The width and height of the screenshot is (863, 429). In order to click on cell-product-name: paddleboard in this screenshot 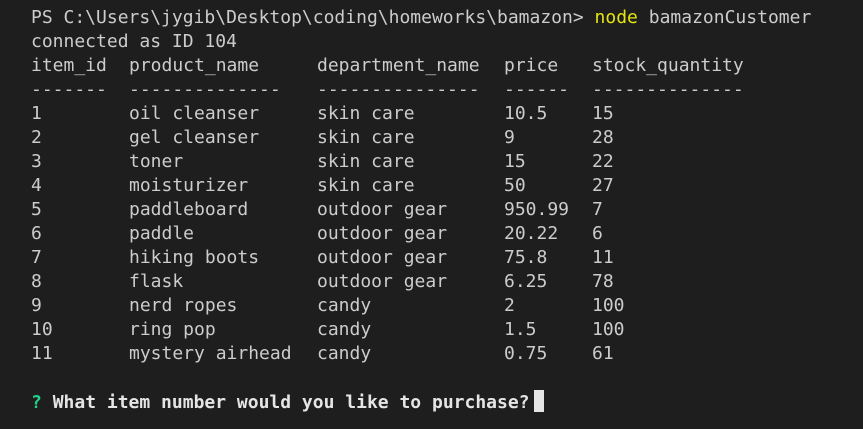, I will do `click(189, 209)`.